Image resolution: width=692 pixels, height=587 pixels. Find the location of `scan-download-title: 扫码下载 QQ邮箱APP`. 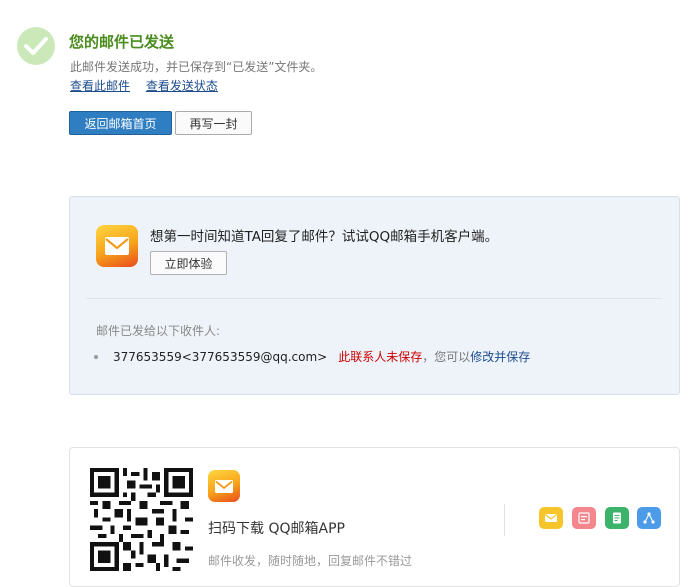

scan-download-title: 扫码下载 QQ邮箱APP is located at coordinates (276, 529).